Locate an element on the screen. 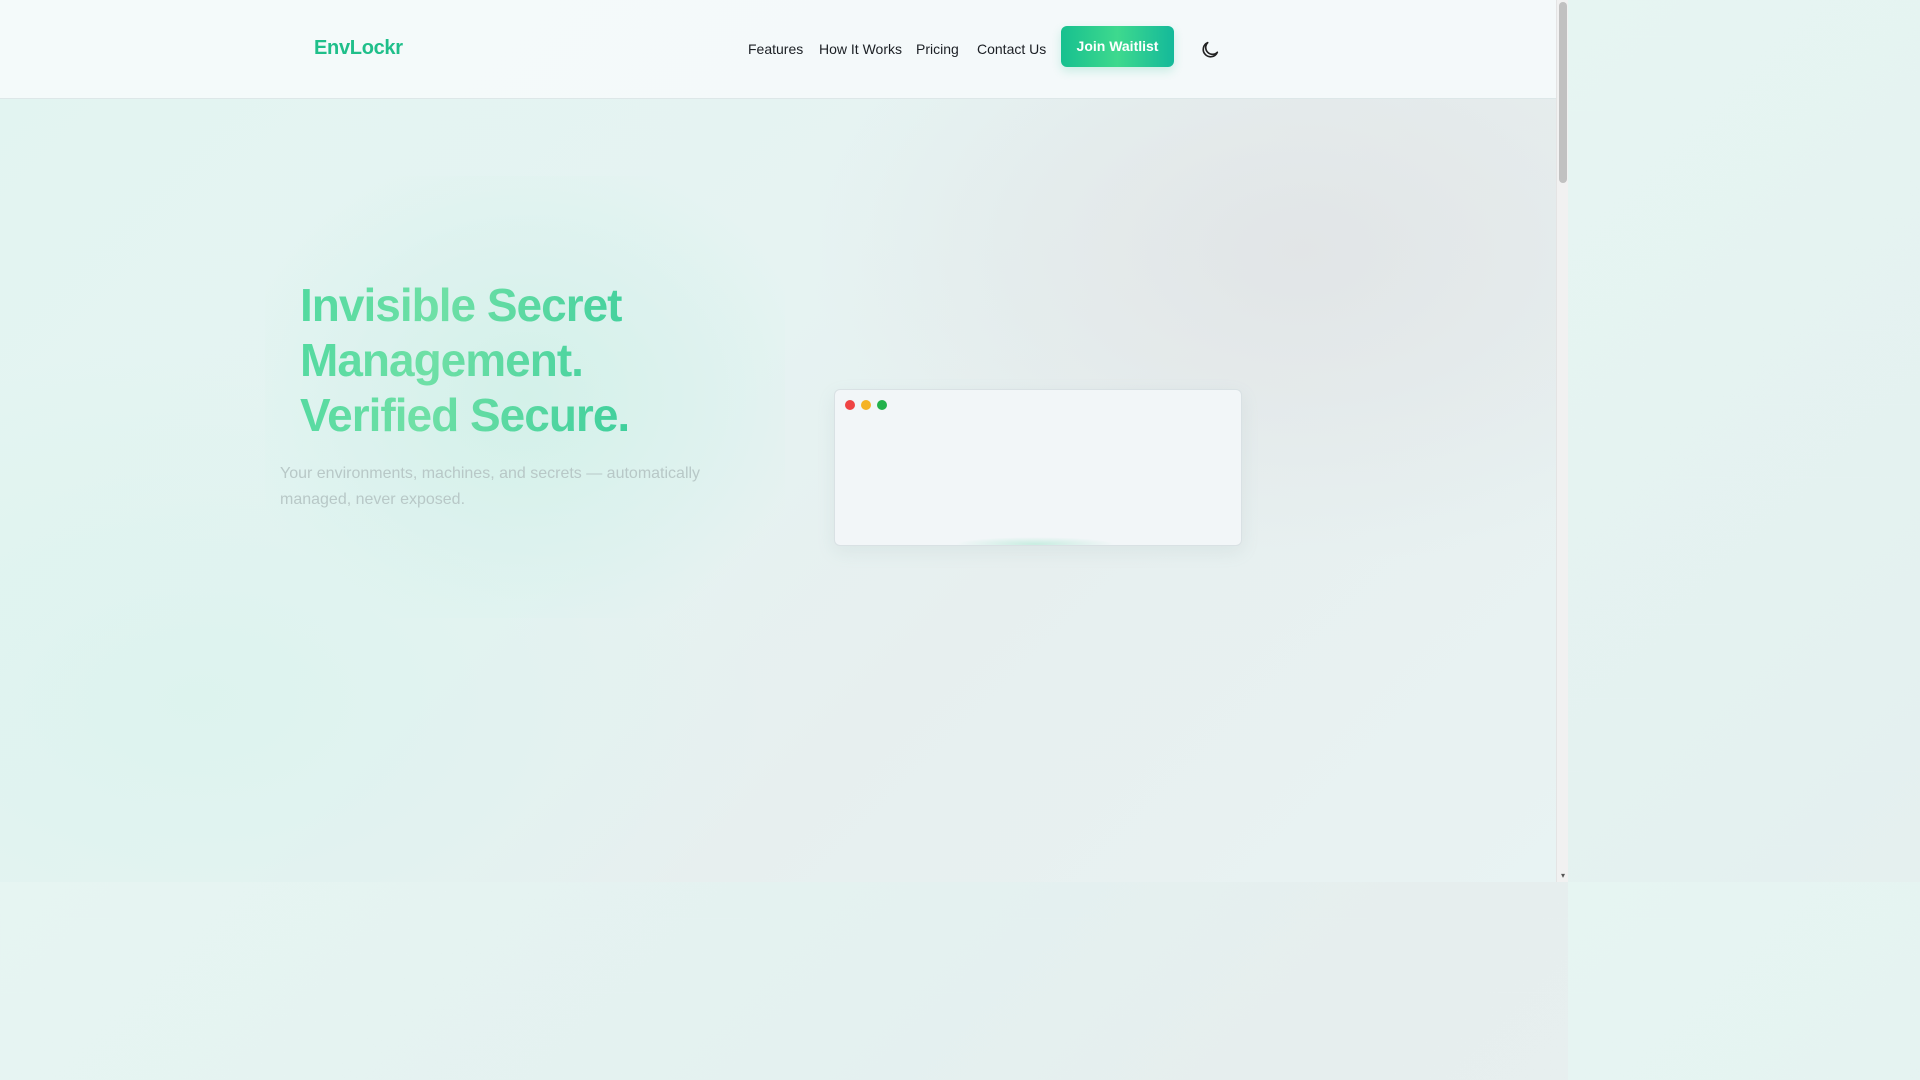  terminal-window is located at coordinates (1038, 467).